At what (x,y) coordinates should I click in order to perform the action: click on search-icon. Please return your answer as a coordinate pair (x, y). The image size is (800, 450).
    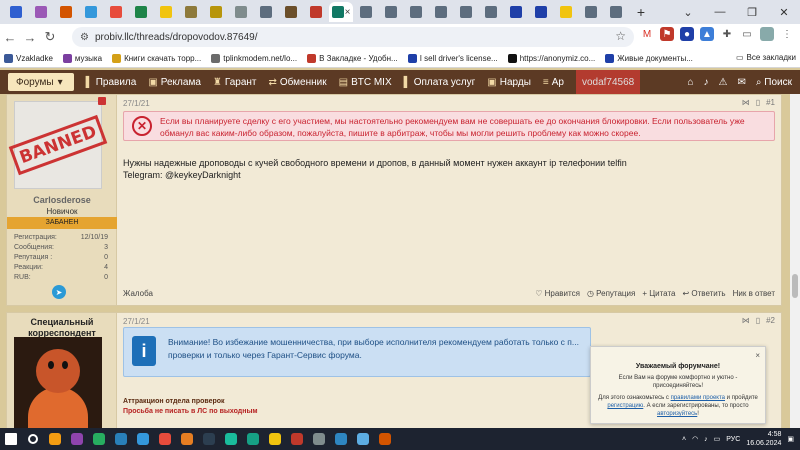
    Looking at the image, I should click on (33, 439).